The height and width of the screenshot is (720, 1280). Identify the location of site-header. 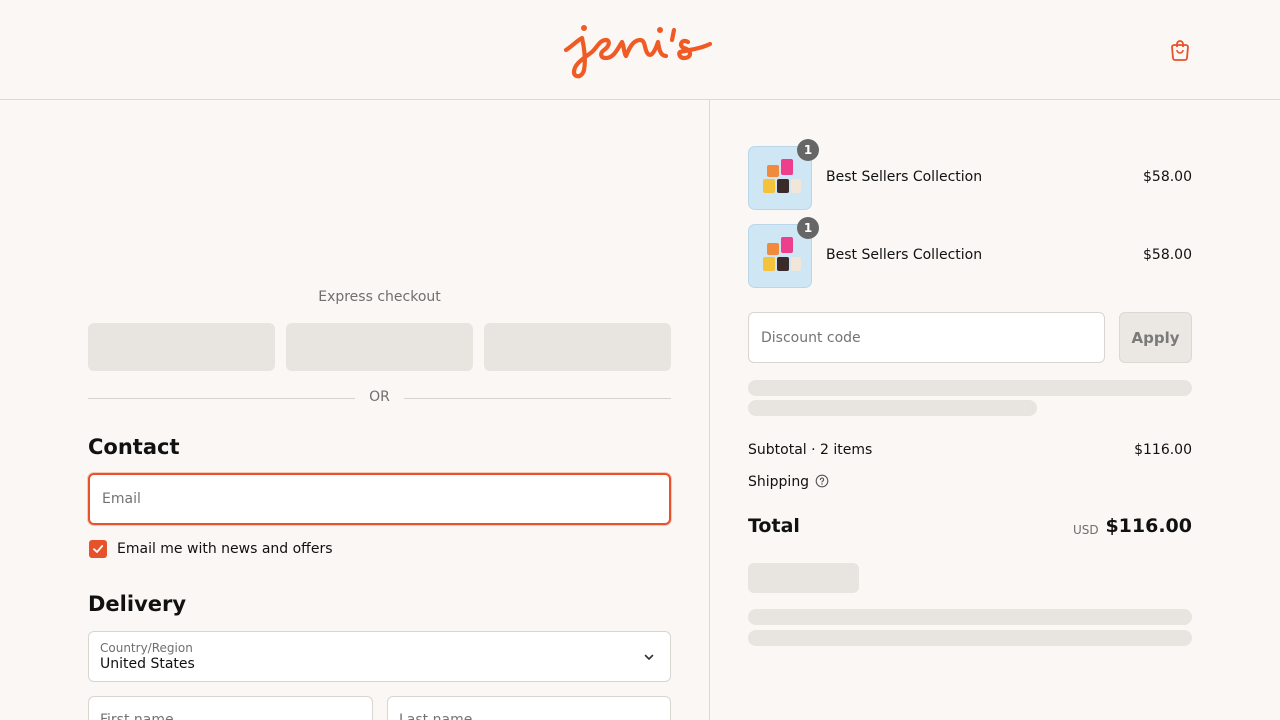
(640, 50).